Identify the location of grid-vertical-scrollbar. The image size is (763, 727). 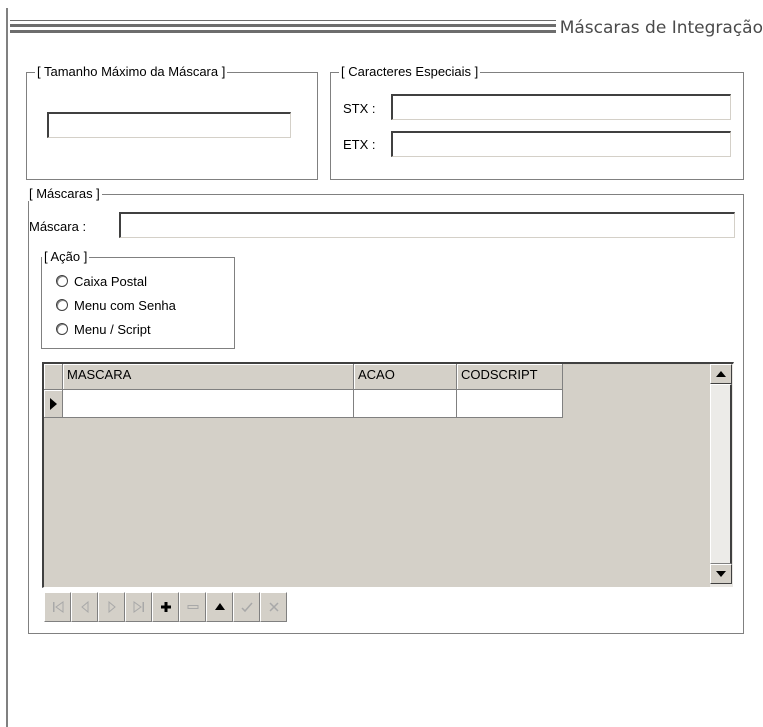
(721, 475).